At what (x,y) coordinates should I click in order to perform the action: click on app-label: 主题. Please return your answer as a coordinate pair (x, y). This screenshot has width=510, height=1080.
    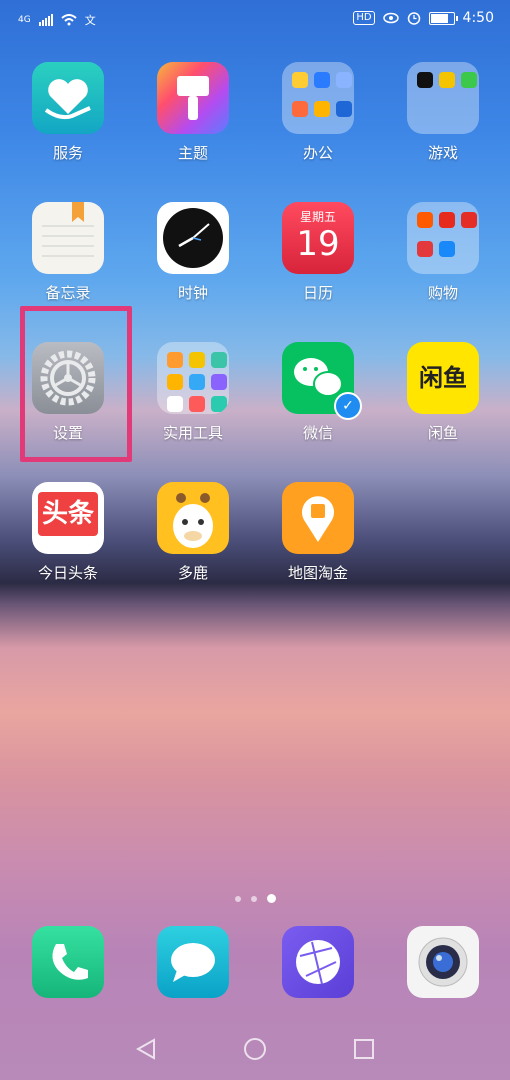
    Looking at the image, I should click on (192, 153).